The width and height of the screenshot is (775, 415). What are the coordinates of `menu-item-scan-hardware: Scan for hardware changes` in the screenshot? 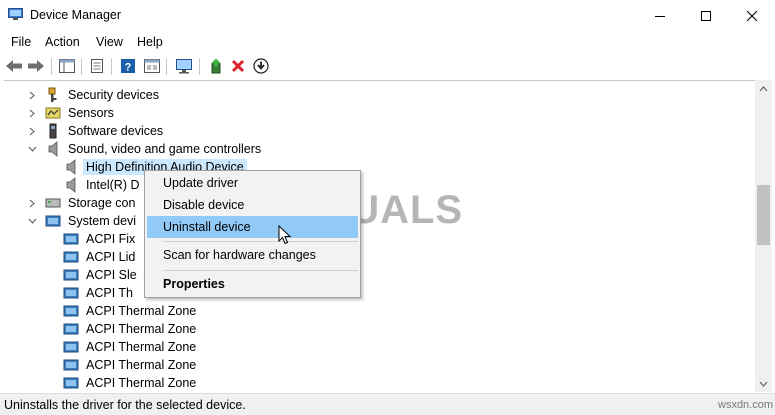 It's located at (252, 255).